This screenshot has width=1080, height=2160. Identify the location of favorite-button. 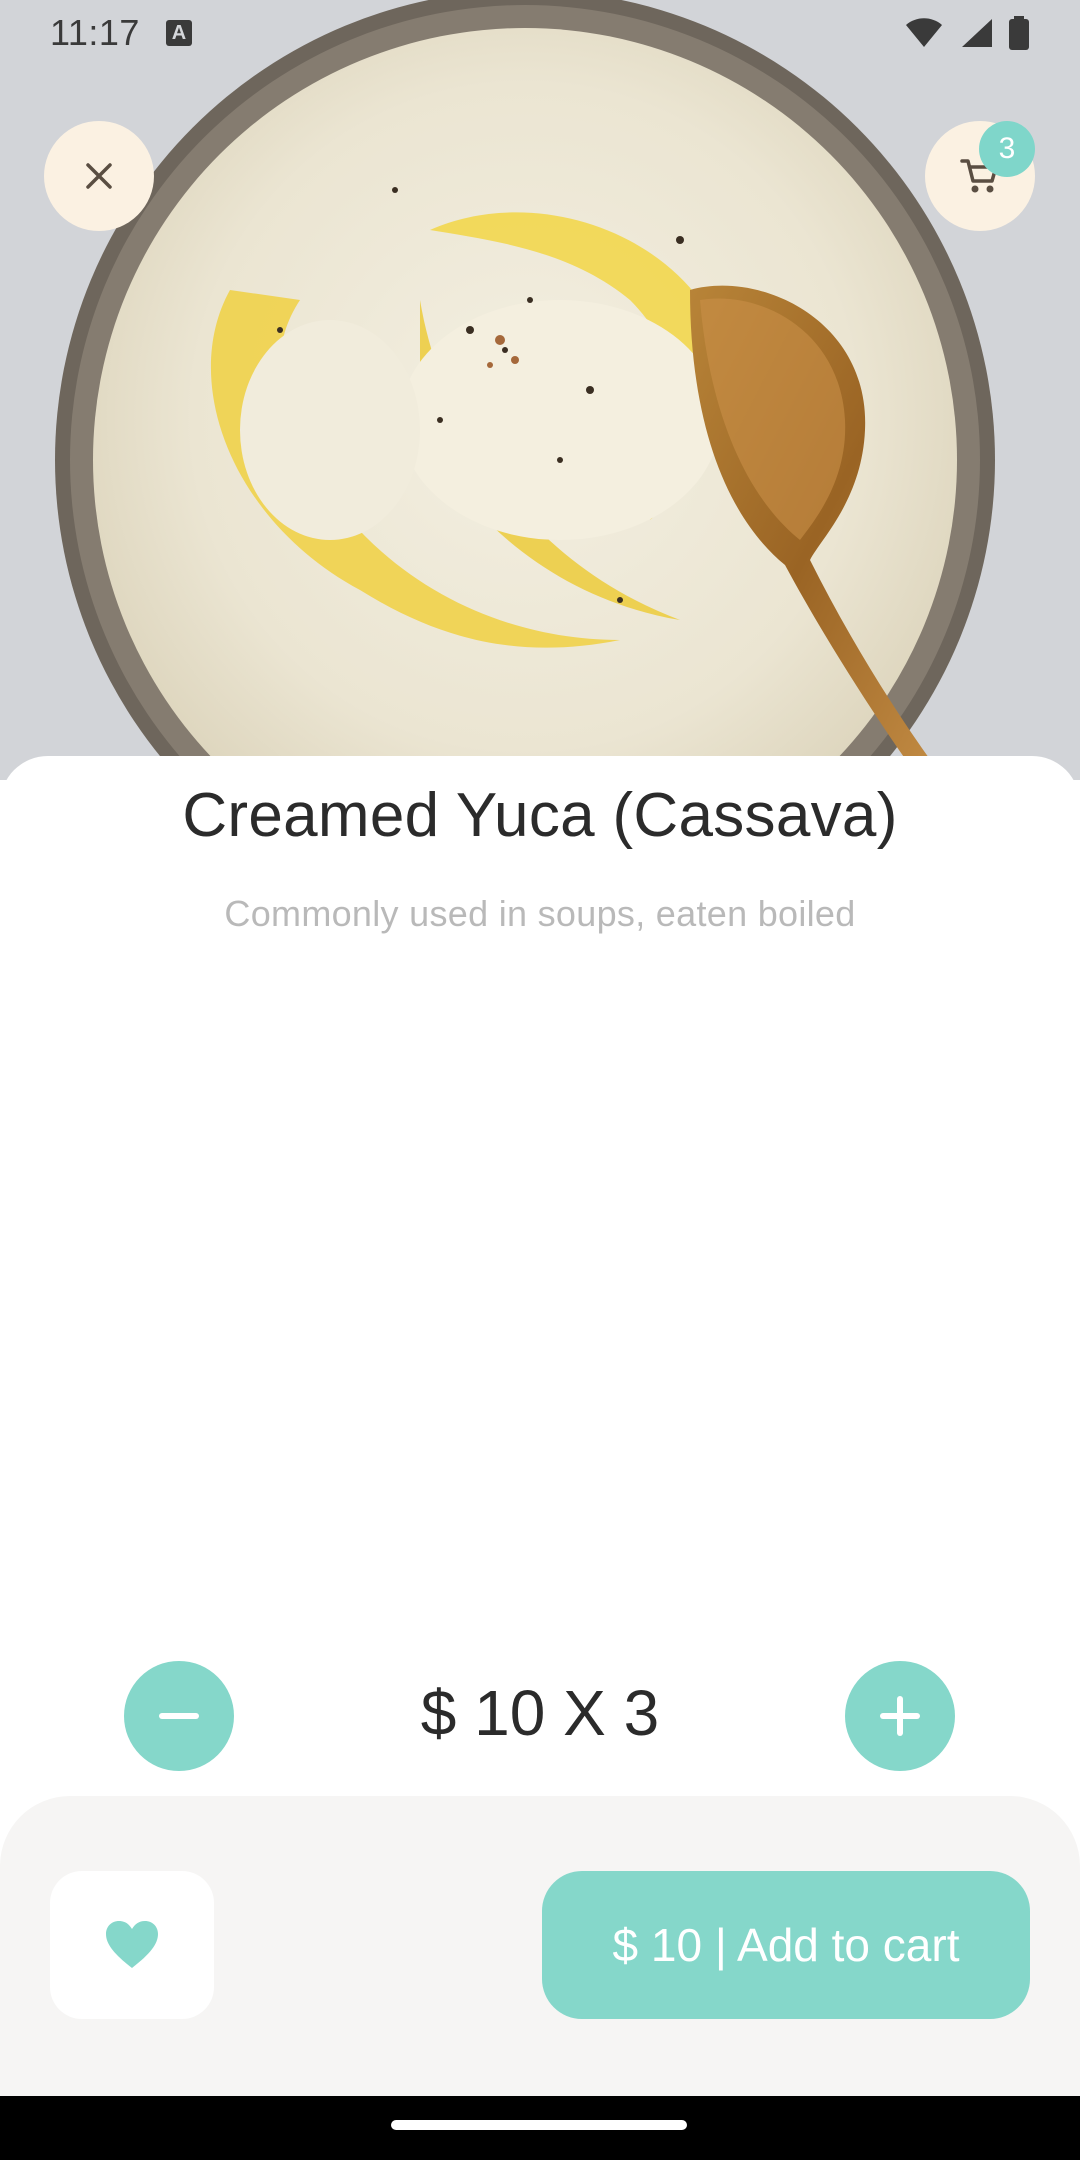
(132, 1945).